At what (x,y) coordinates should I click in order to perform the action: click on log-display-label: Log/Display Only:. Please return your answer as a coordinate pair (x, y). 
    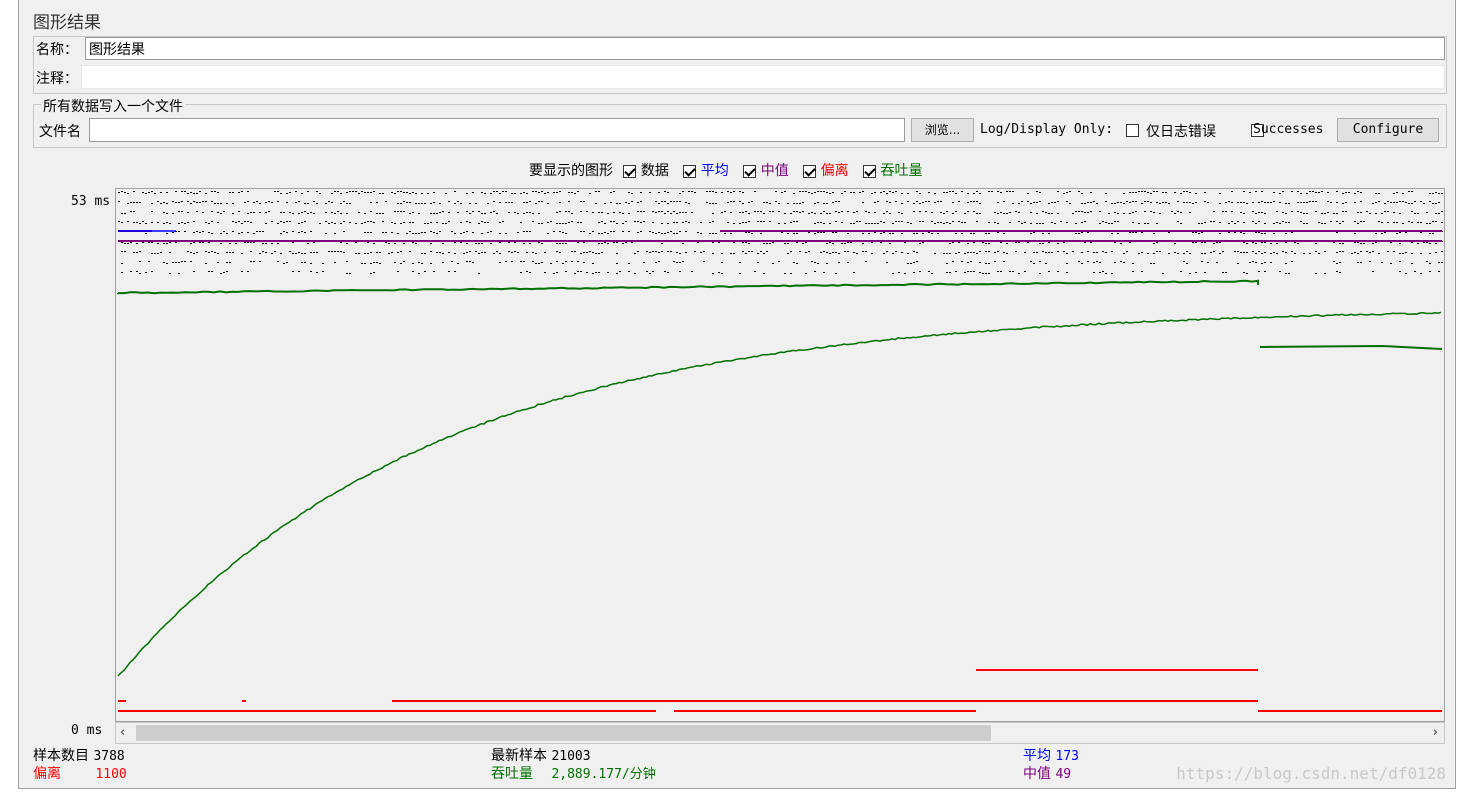
    Looking at the image, I should click on (1047, 129).